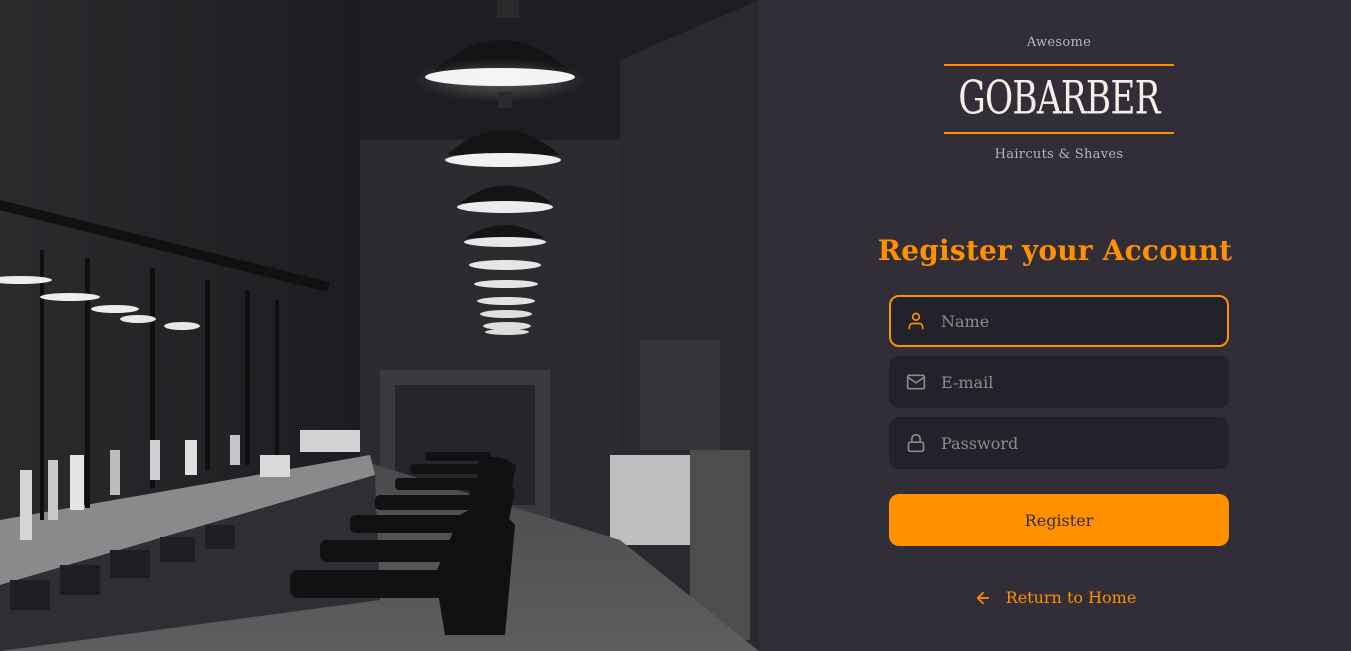 The image size is (1351, 651). I want to click on lock-icon, so click(916, 443).